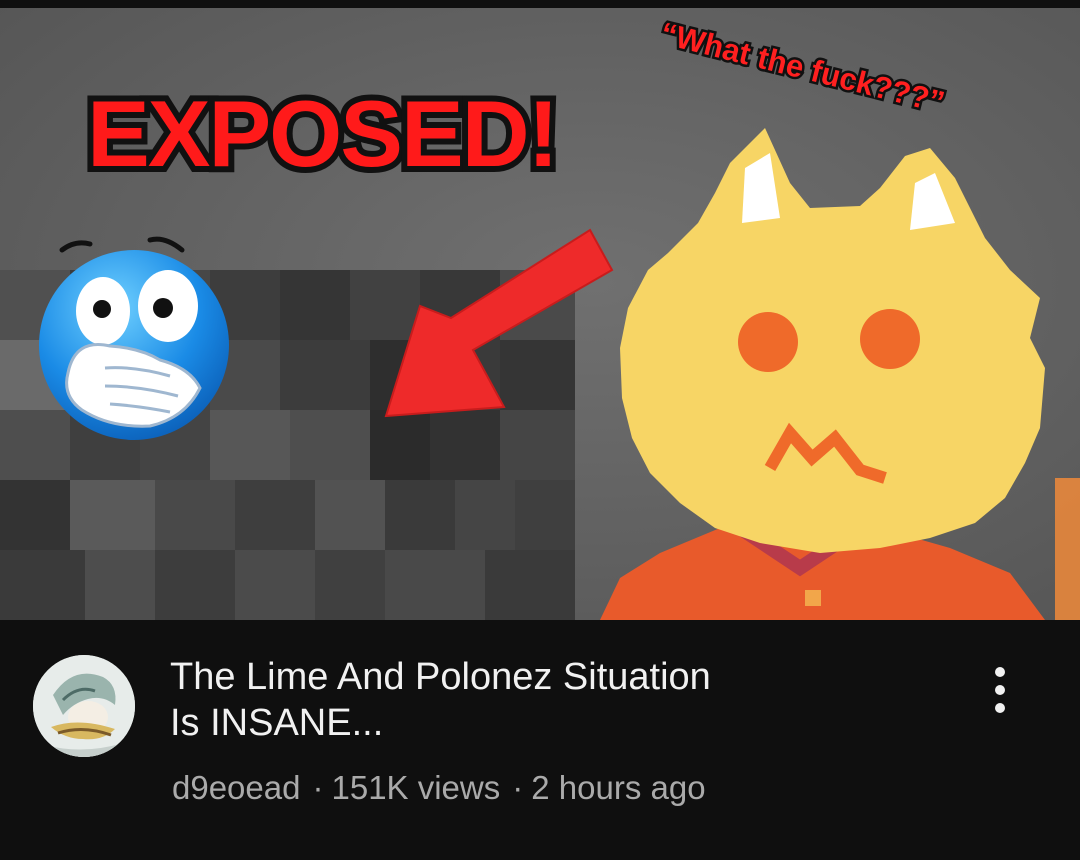 The image size is (1080, 860). What do you see at coordinates (540, 4) in the screenshot?
I see `top-edge` at bounding box center [540, 4].